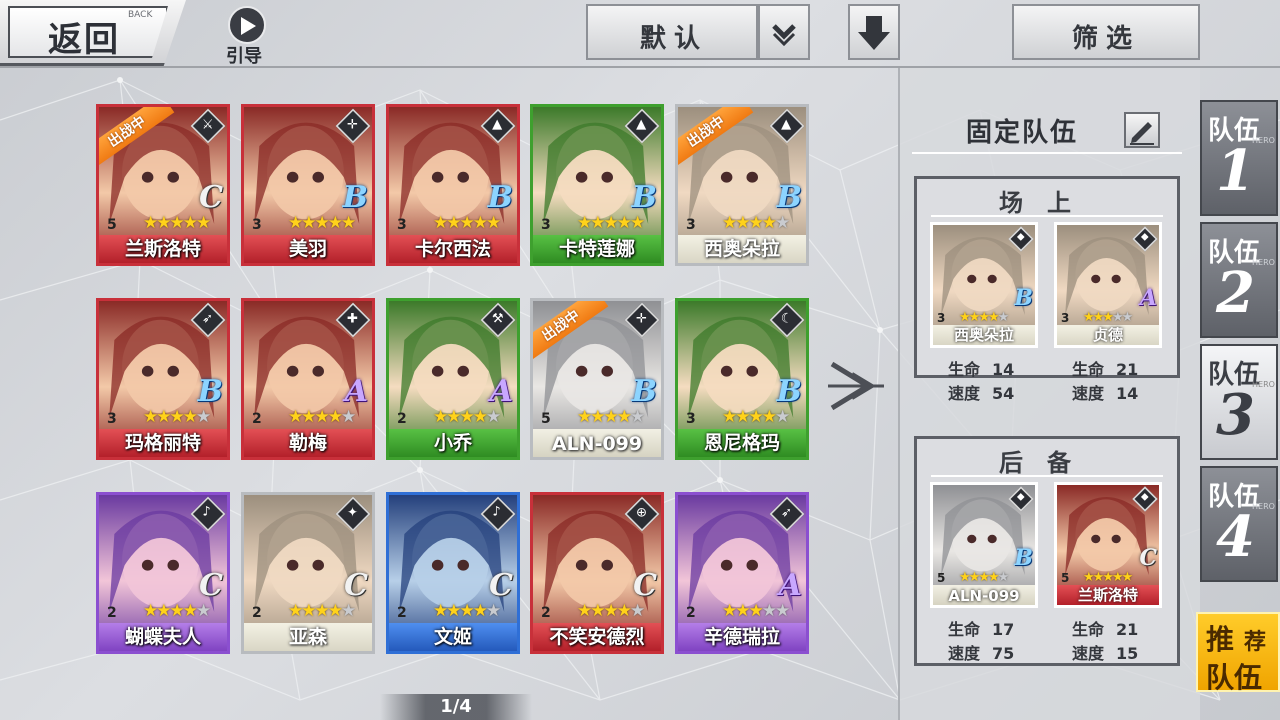 The width and height of the screenshot is (1280, 720). What do you see at coordinates (981, 369) in the screenshot?
I see `hero-stat: 生命 14` at bounding box center [981, 369].